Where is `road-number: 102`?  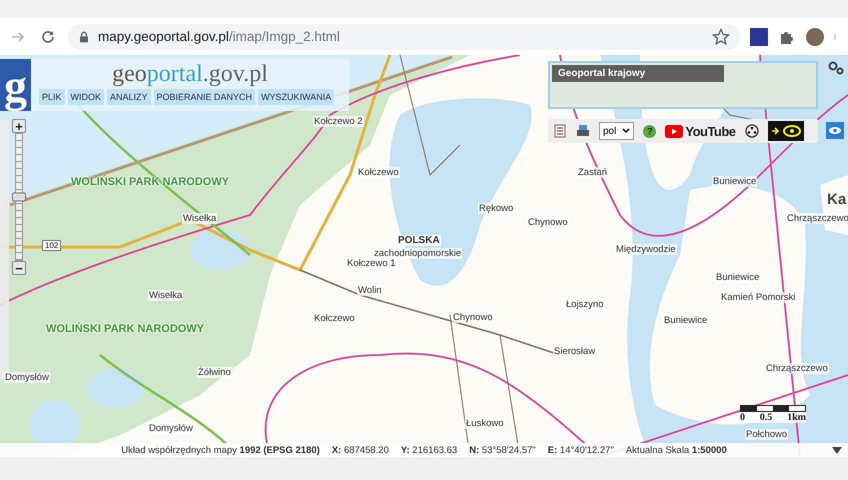 road-number: 102 is located at coordinates (52, 245).